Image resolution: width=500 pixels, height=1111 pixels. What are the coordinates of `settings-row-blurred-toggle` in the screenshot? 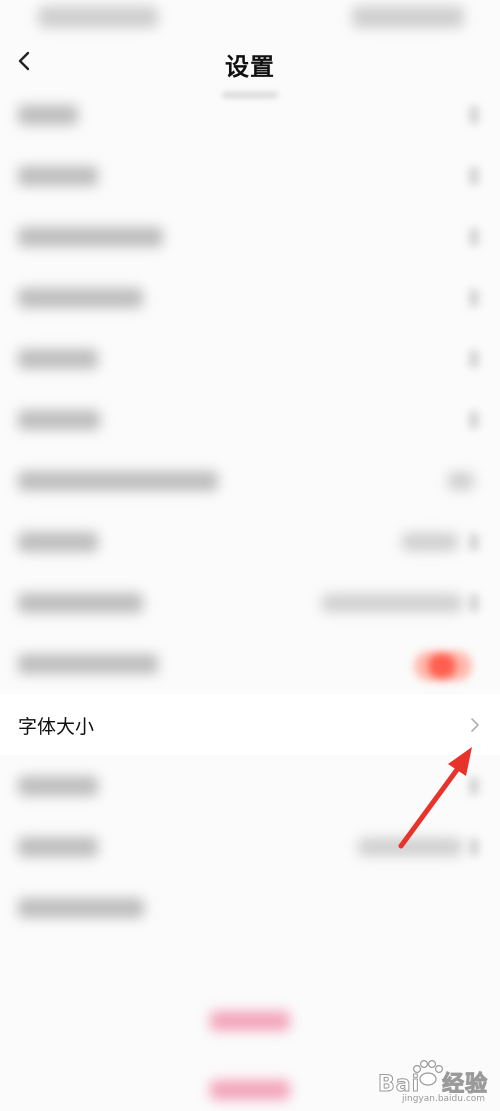 It's located at (250, 663).